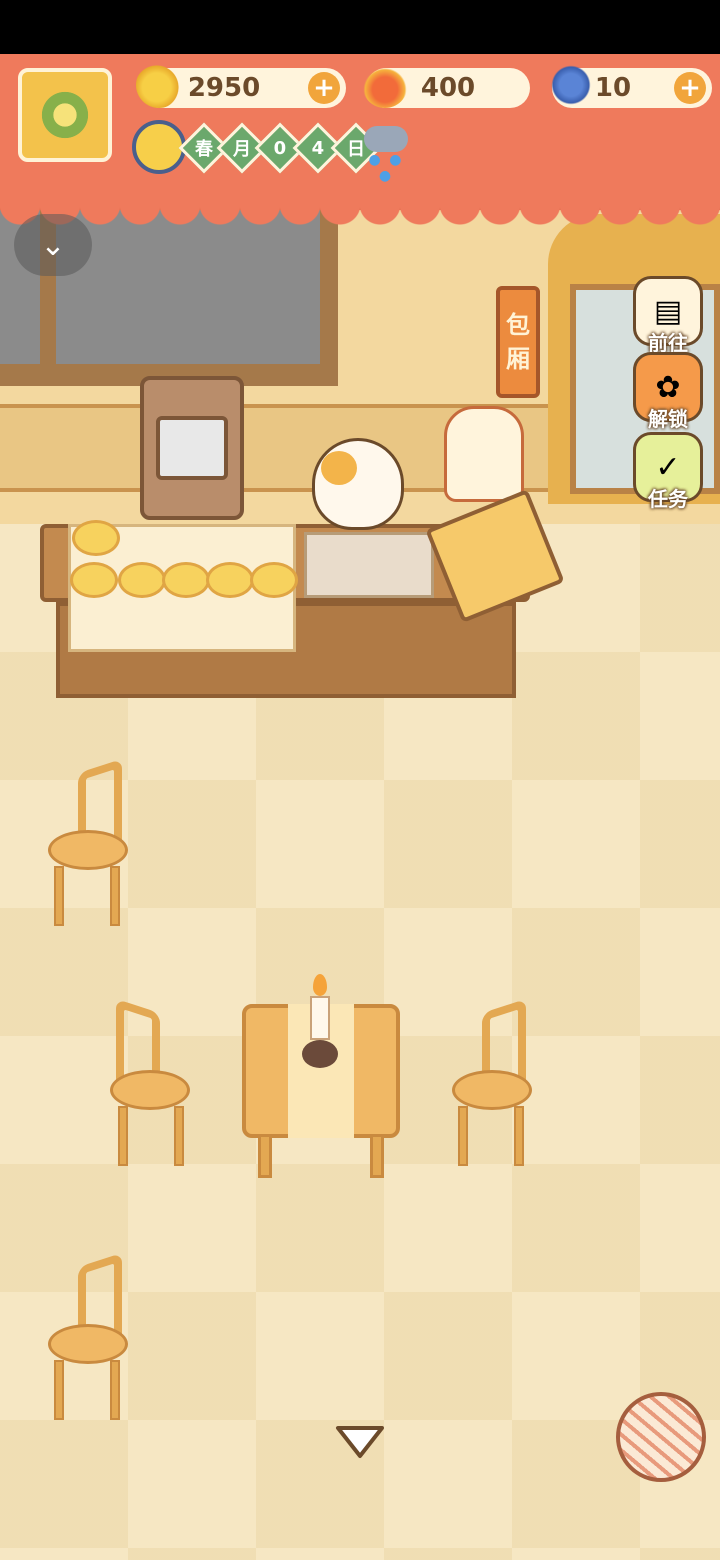 The width and height of the screenshot is (720, 1560). Describe the element at coordinates (192, 448) in the screenshot. I see `oven` at that location.